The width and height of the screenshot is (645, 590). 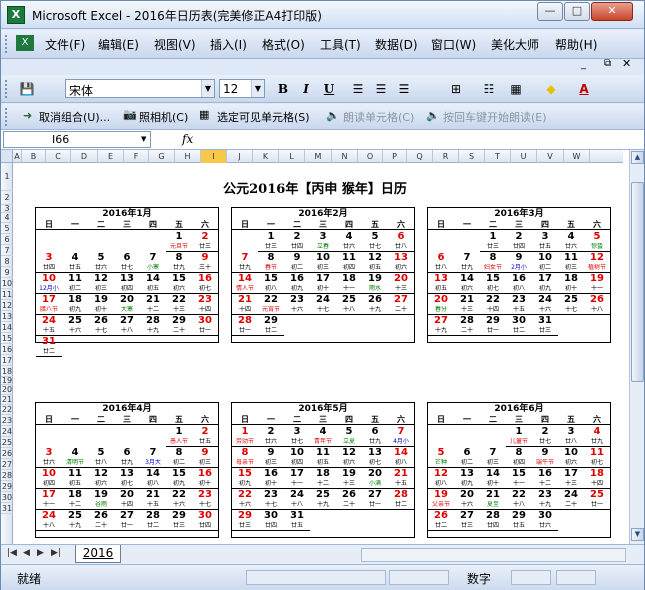 I want to click on vertical-scrollbar: ▲ ▼, so click(x=636, y=347).